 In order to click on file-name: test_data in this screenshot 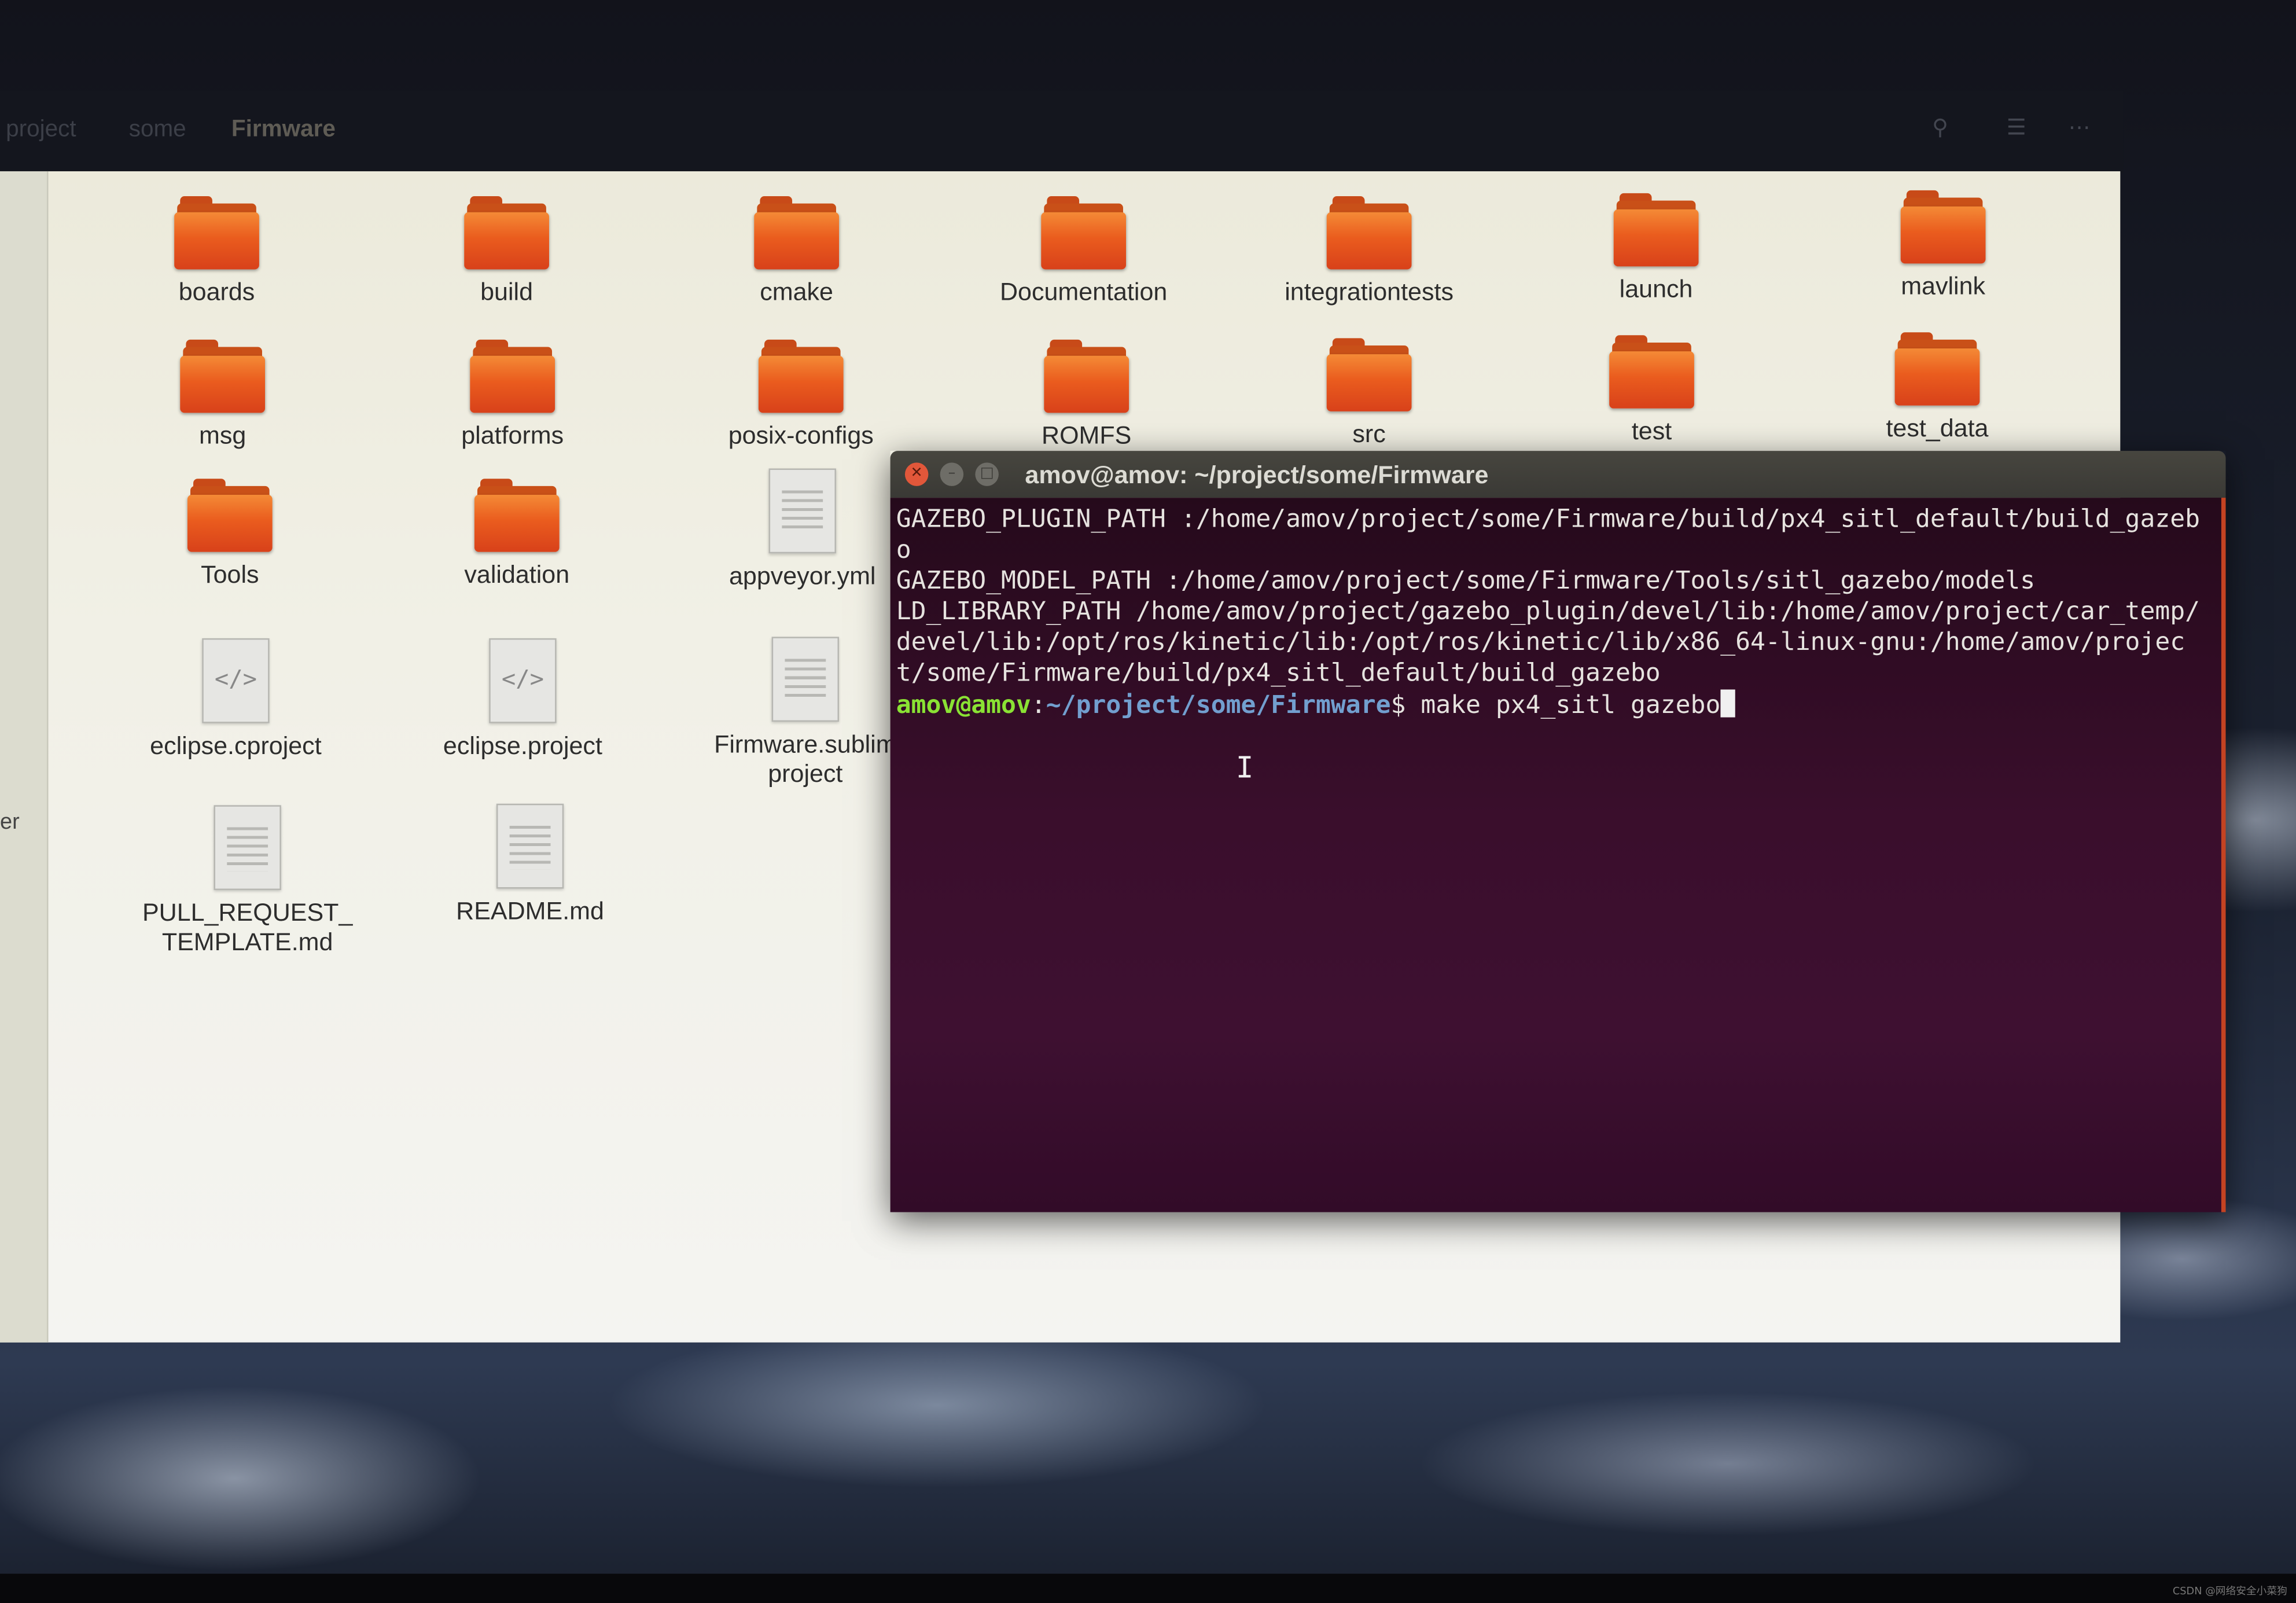, I will do `click(1937, 428)`.